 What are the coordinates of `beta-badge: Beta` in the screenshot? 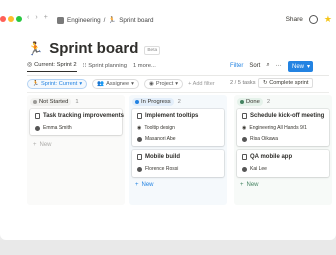 It's located at (152, 50).